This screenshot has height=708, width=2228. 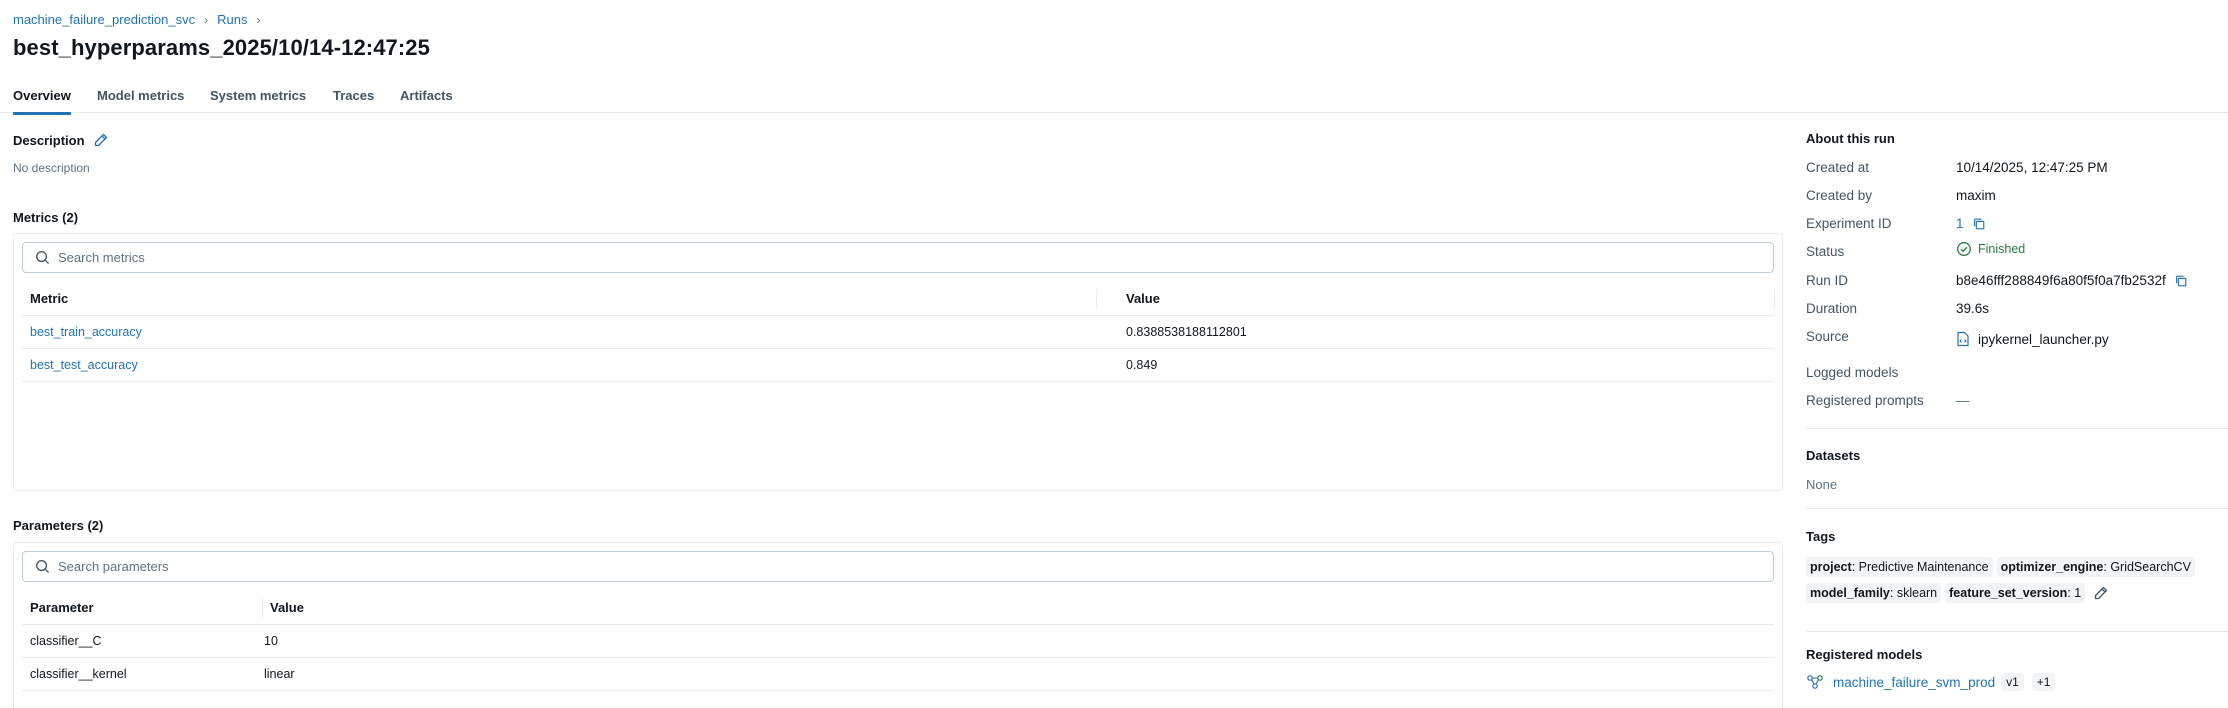 What do you see at coordinates (898, 365) in the screenshot?
I see `table-row: best_test_accuracy 0.849` at bounding box center [898, 365].